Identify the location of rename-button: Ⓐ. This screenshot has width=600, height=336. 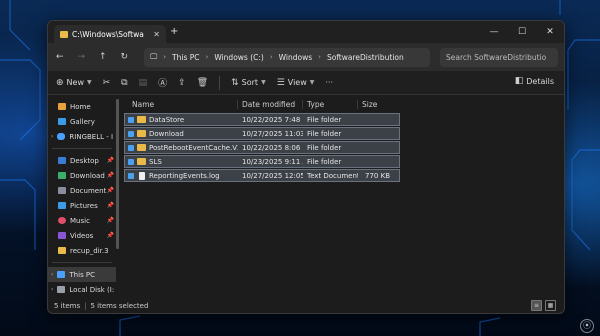
(162, 82).